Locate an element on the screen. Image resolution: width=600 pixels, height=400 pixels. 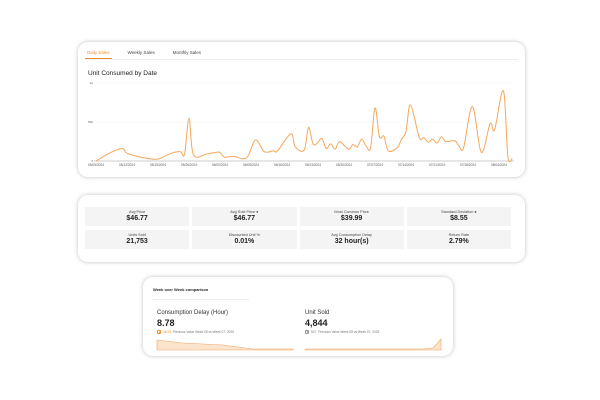
metric-cell: Avg Sold Price ● $46.77 is located at coordinates (244, 216).